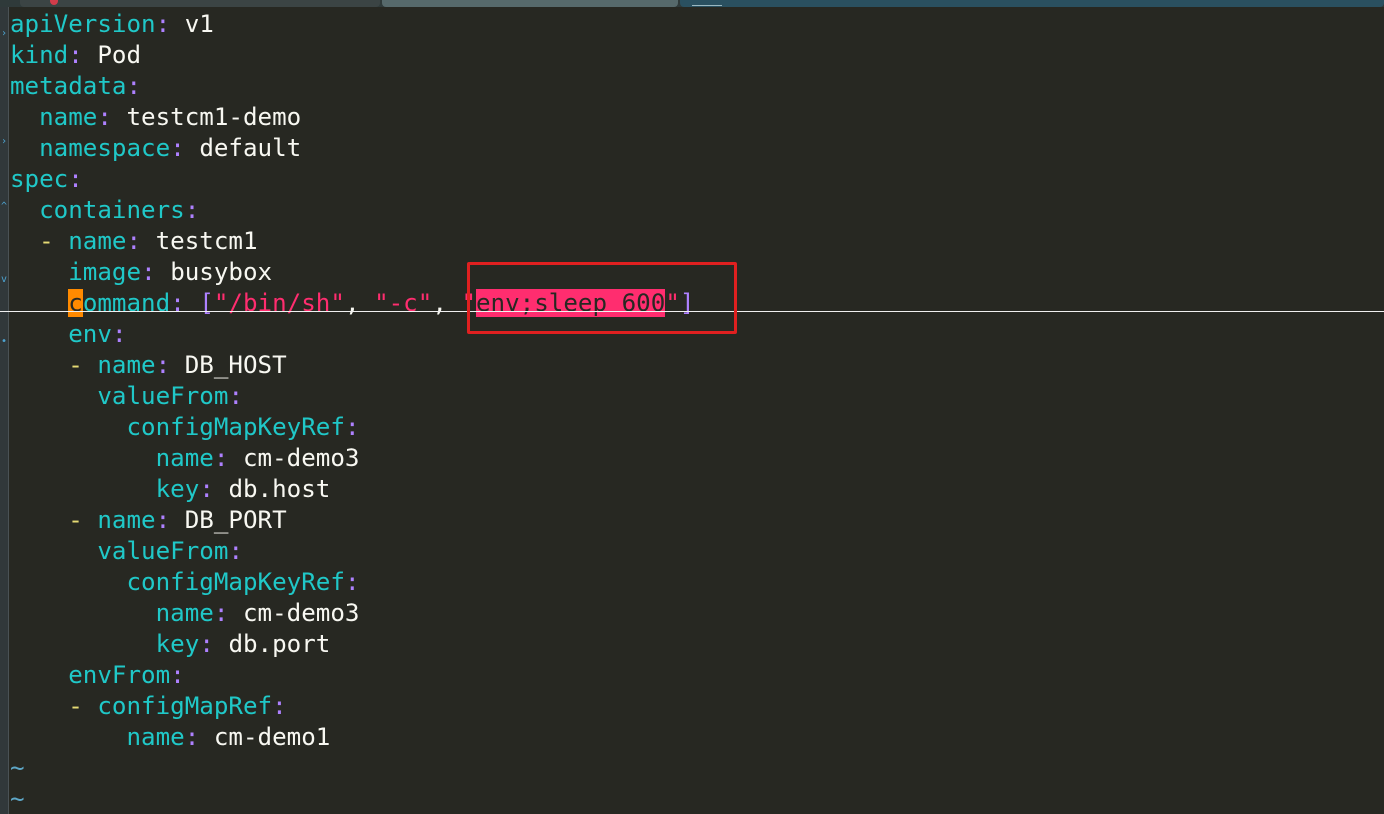 This screenshot has height=814, width=1384. Describe the element at coordinates (54, 2) in the screenshot. I see `tab-status-dot` at that location.